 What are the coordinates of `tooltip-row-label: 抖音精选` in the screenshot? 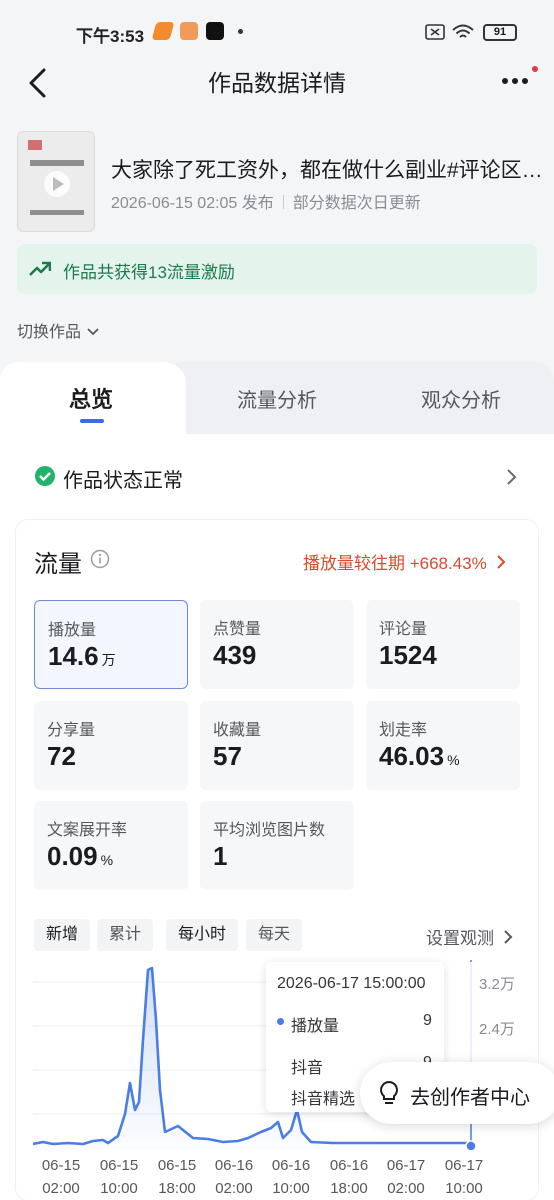 It's located at (323, 1099).